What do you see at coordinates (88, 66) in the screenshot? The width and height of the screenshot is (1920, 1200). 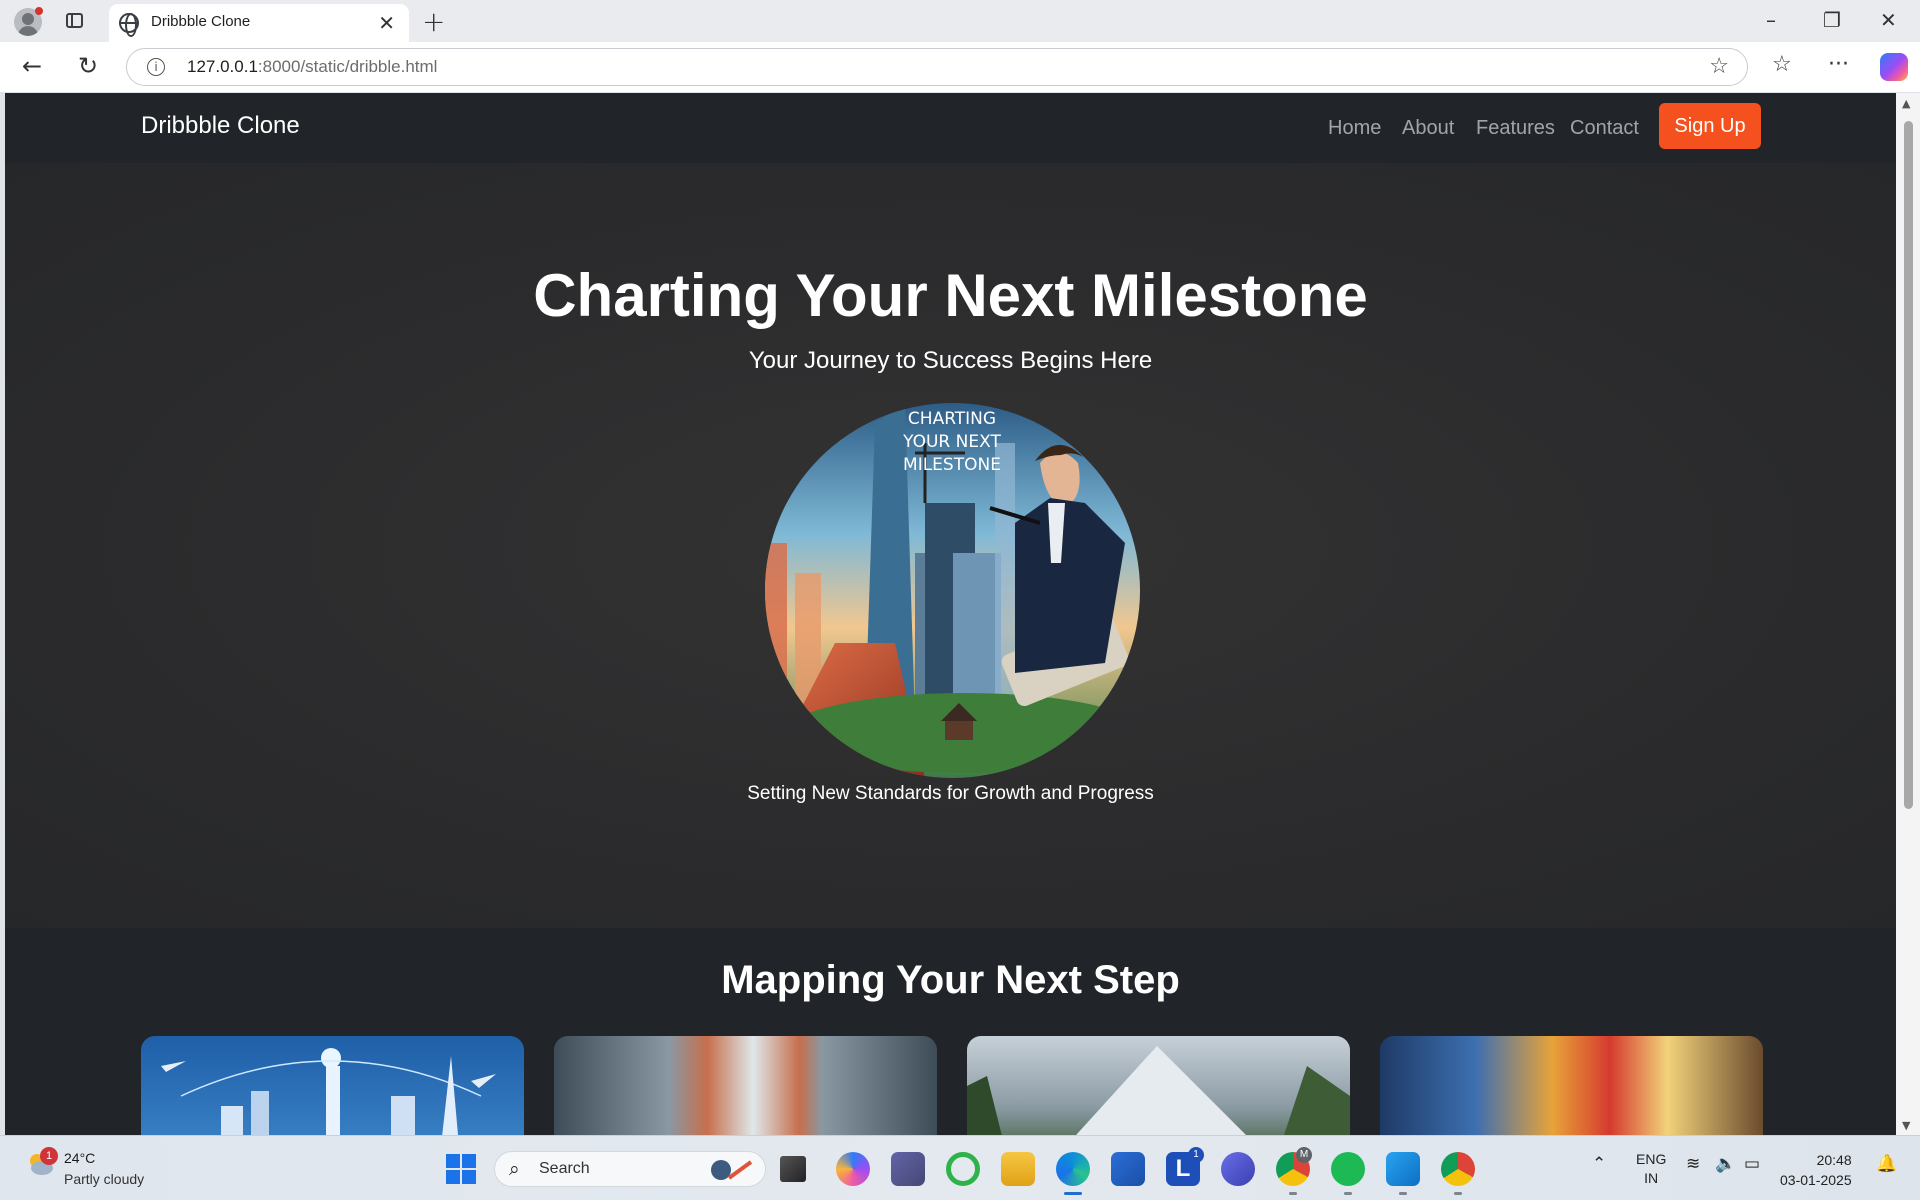 I see `reload-icon: ↻` at bounding box center [88, 66].